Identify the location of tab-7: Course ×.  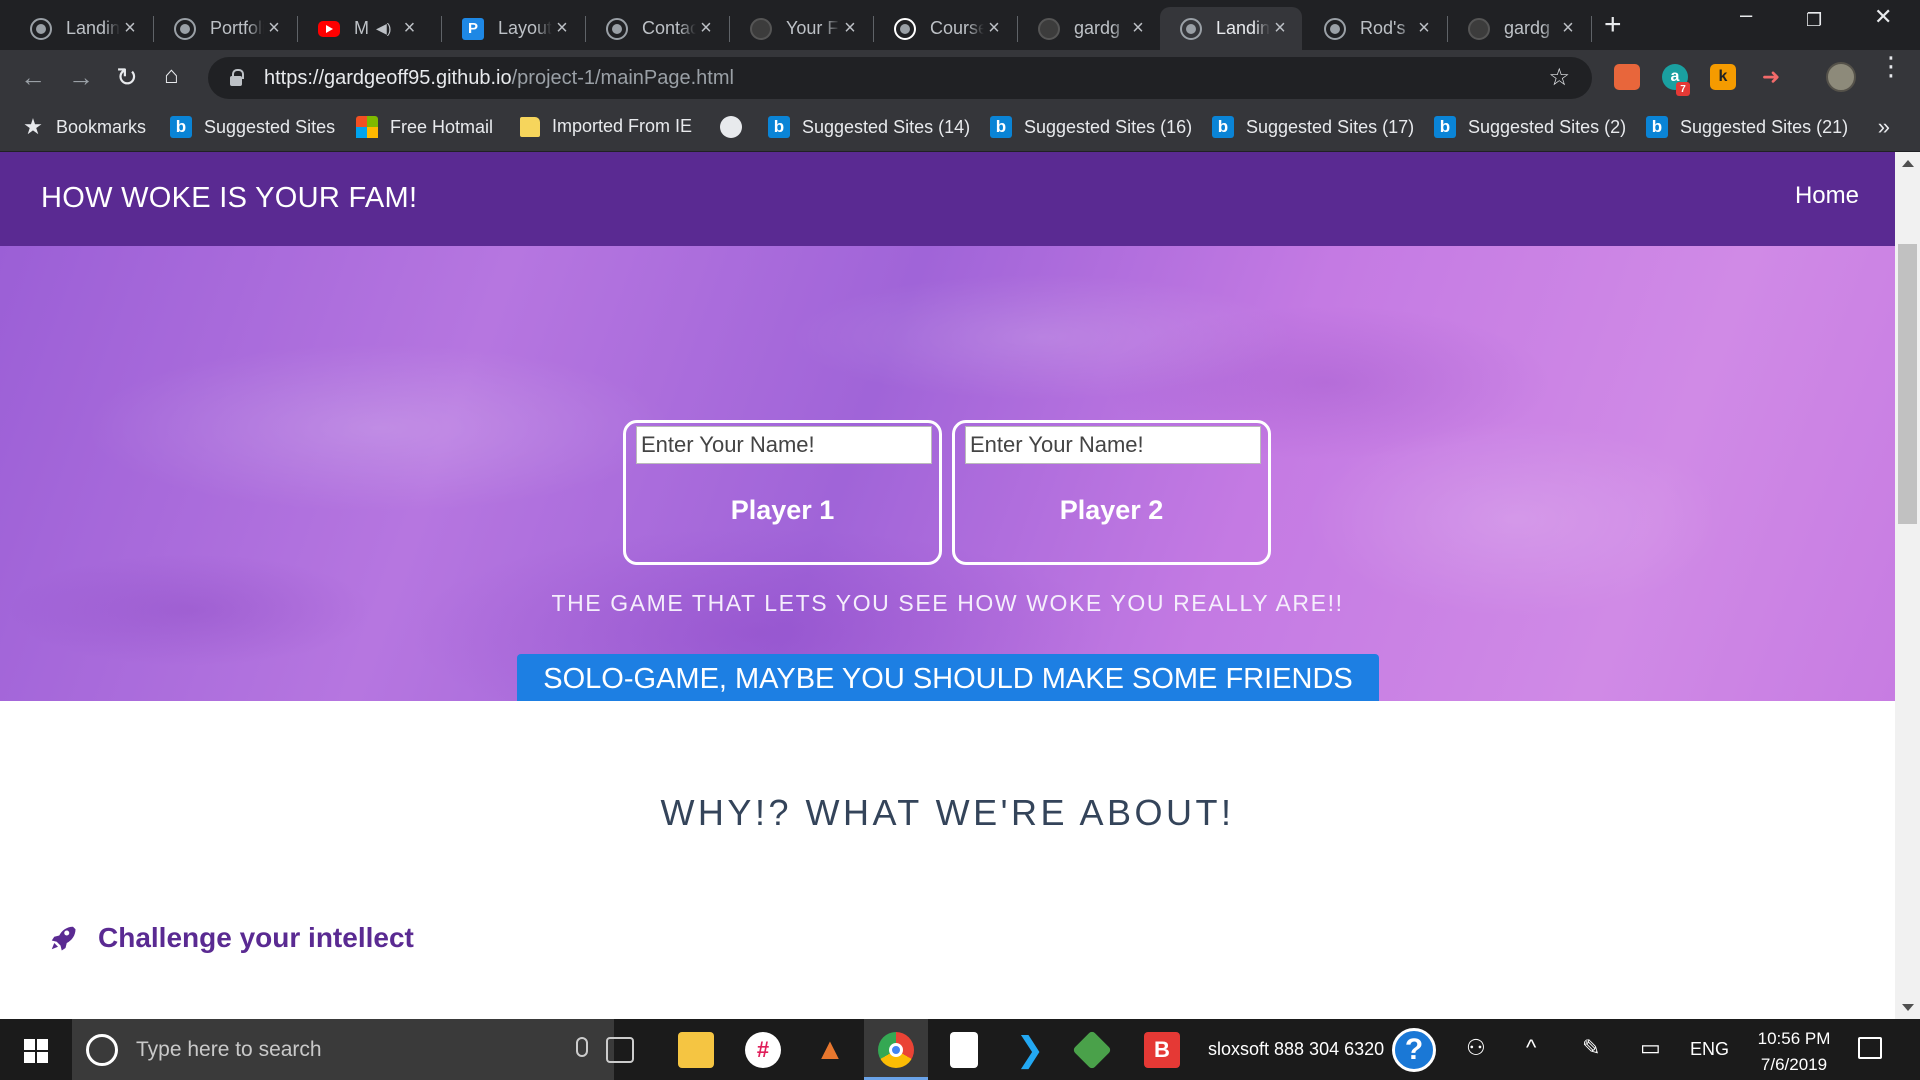
(945, 28).